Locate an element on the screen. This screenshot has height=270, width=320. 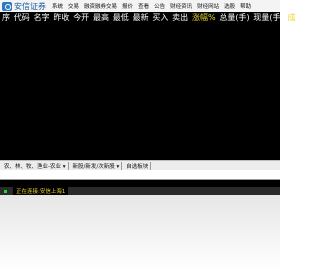
menu-finance-info: 财经资讯 is located at coordinates (181, 6).